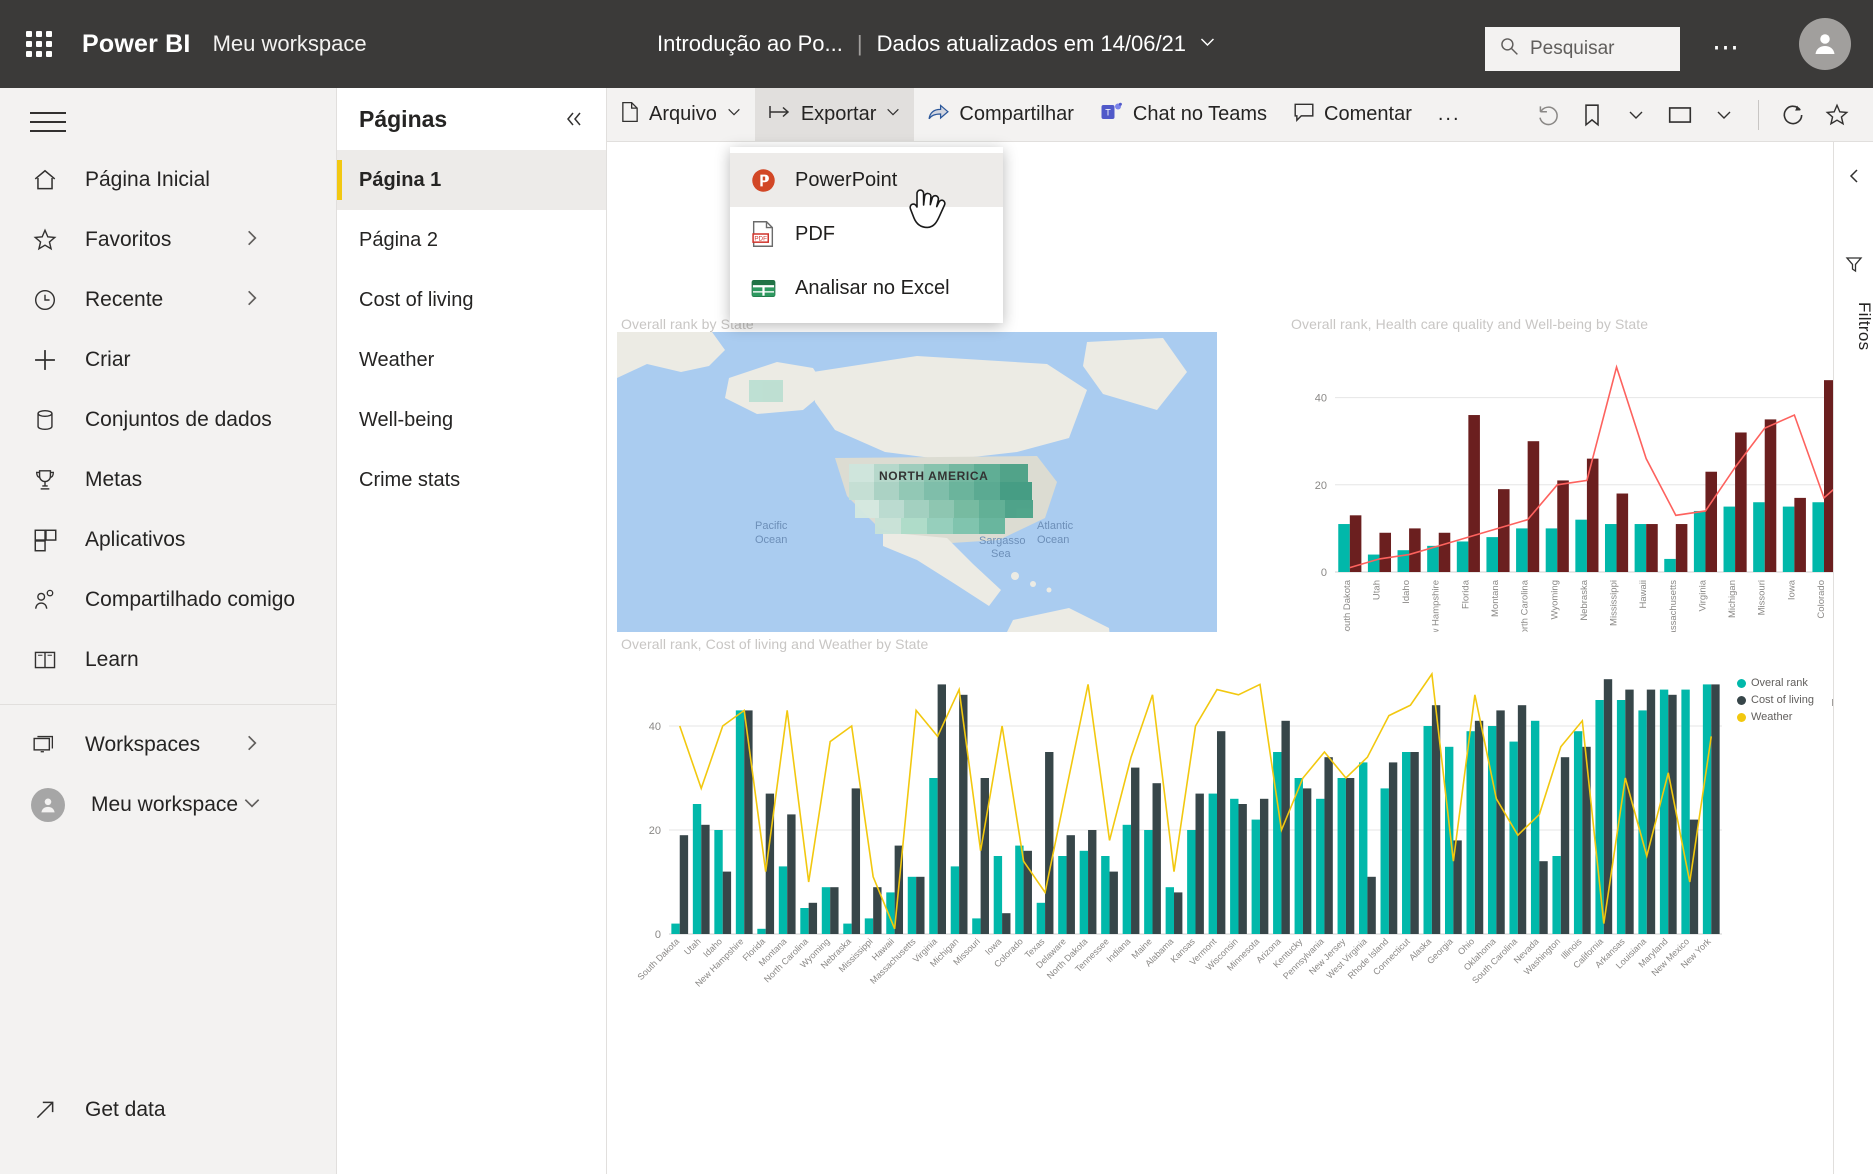  I want to click on pages-panel-title: Páginas, so click(403, 118).